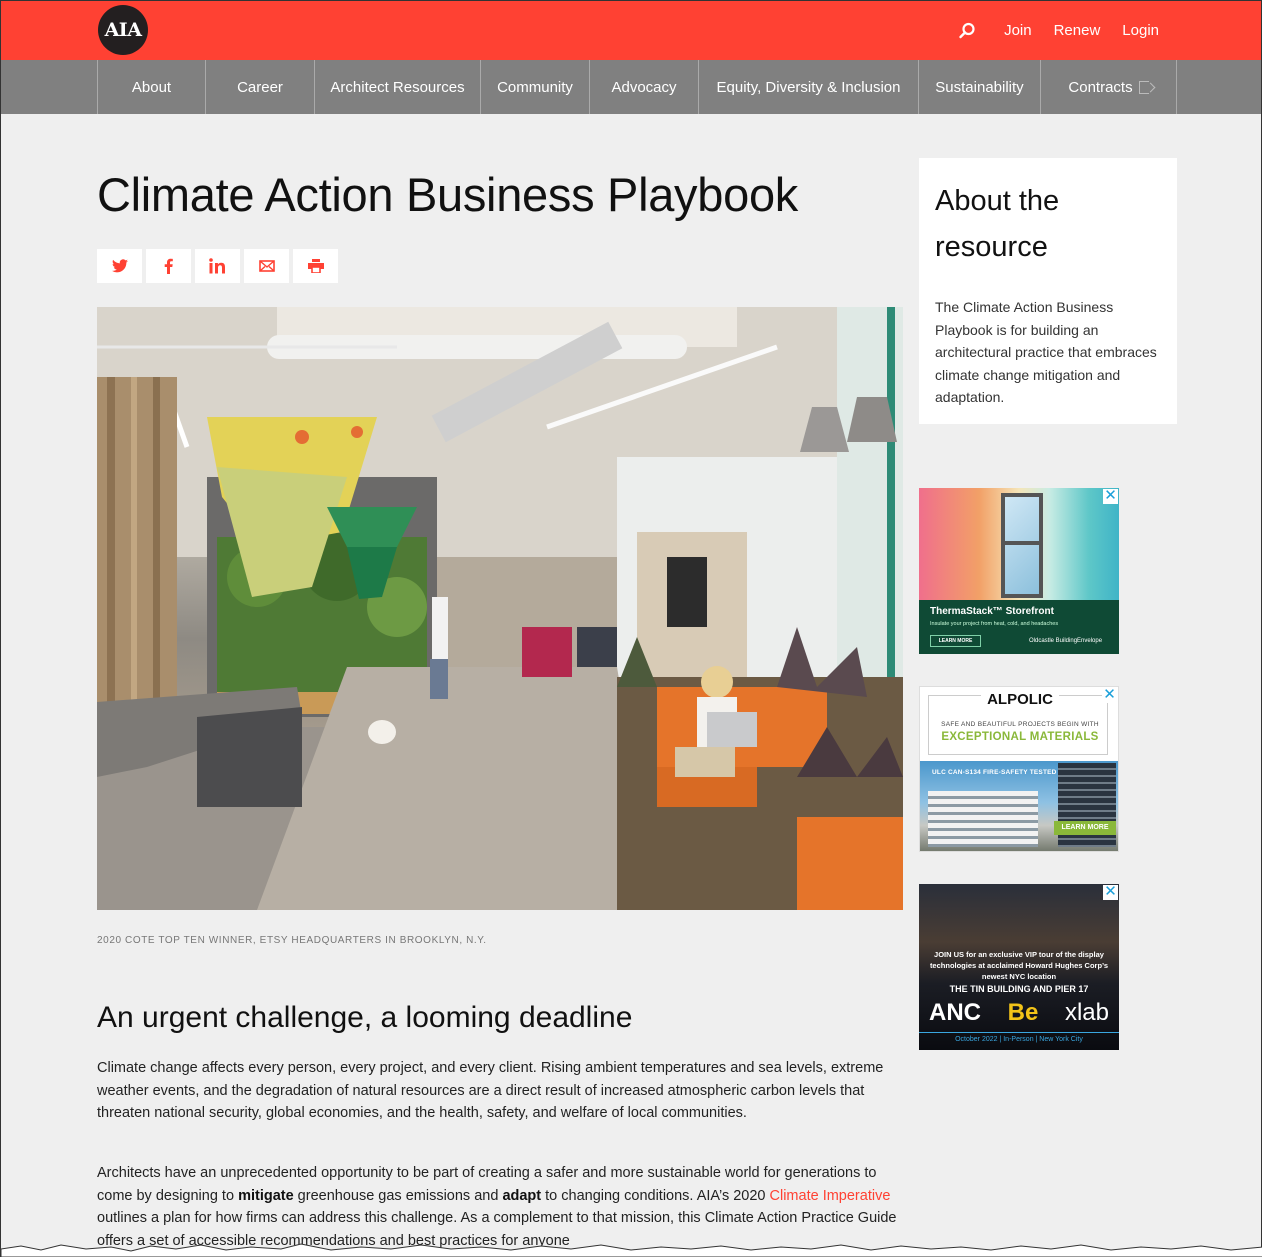 The height and width of the screenshot is (1257, 1262). I want to click on ad-title: THE TIN BUILDING AND PIER 17, so click(1019, 989).